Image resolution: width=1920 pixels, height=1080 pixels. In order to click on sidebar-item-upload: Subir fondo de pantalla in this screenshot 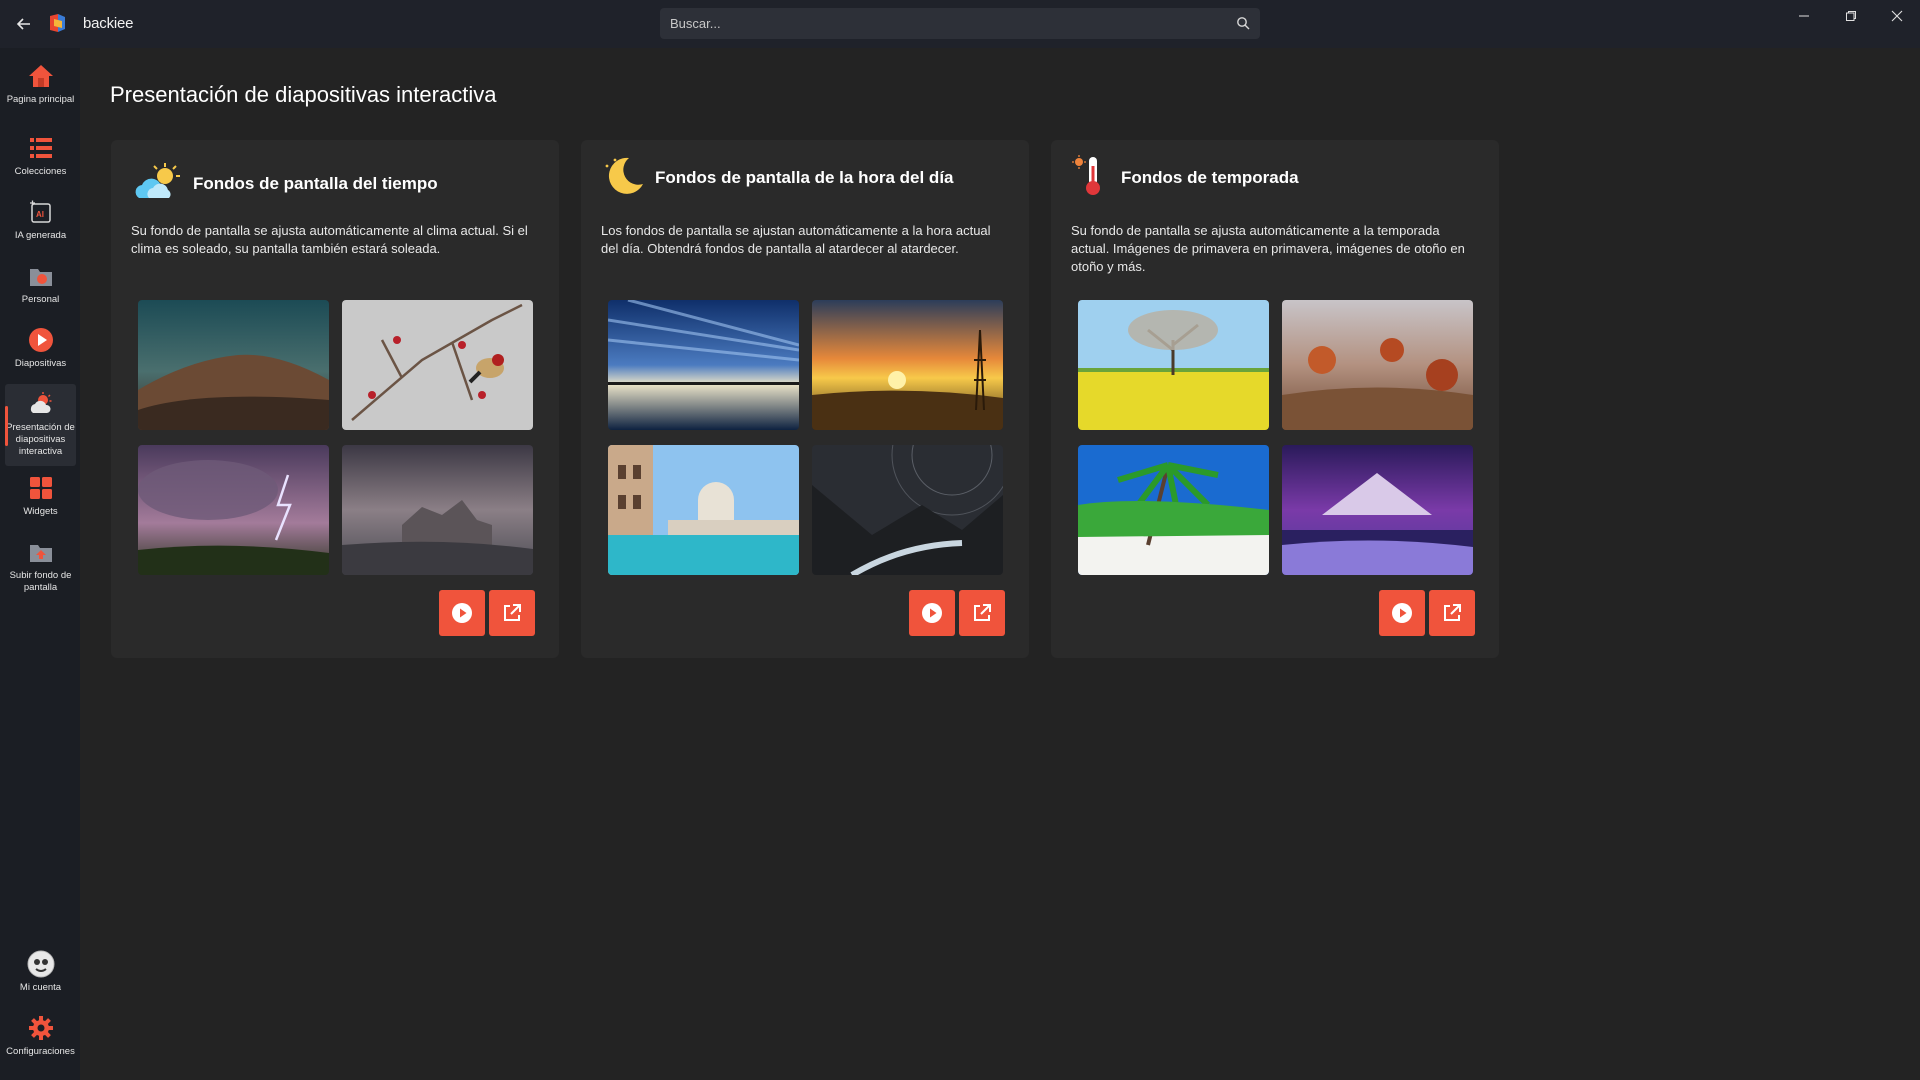, I will do `click(40, 566)`.